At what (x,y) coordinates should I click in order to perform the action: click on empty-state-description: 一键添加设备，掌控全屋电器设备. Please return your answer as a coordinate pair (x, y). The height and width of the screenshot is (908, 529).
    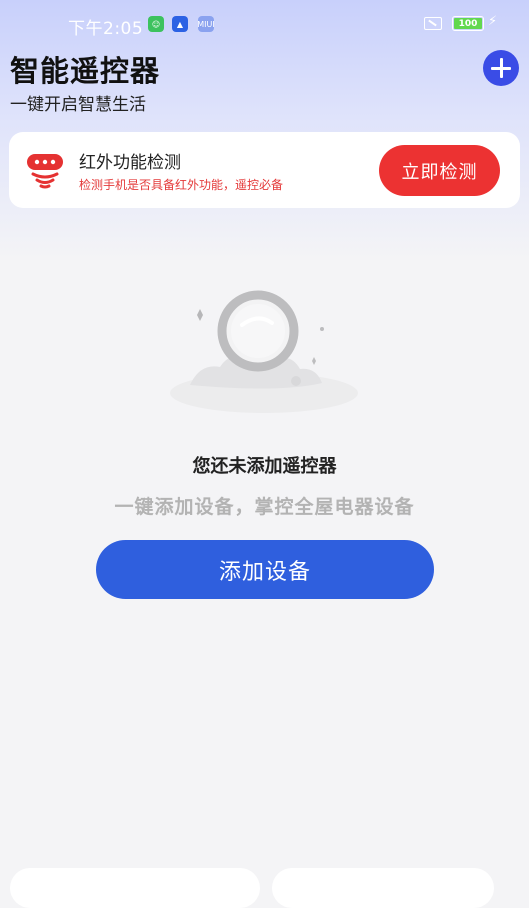
    Looking at the image, I should click on (264, 507).